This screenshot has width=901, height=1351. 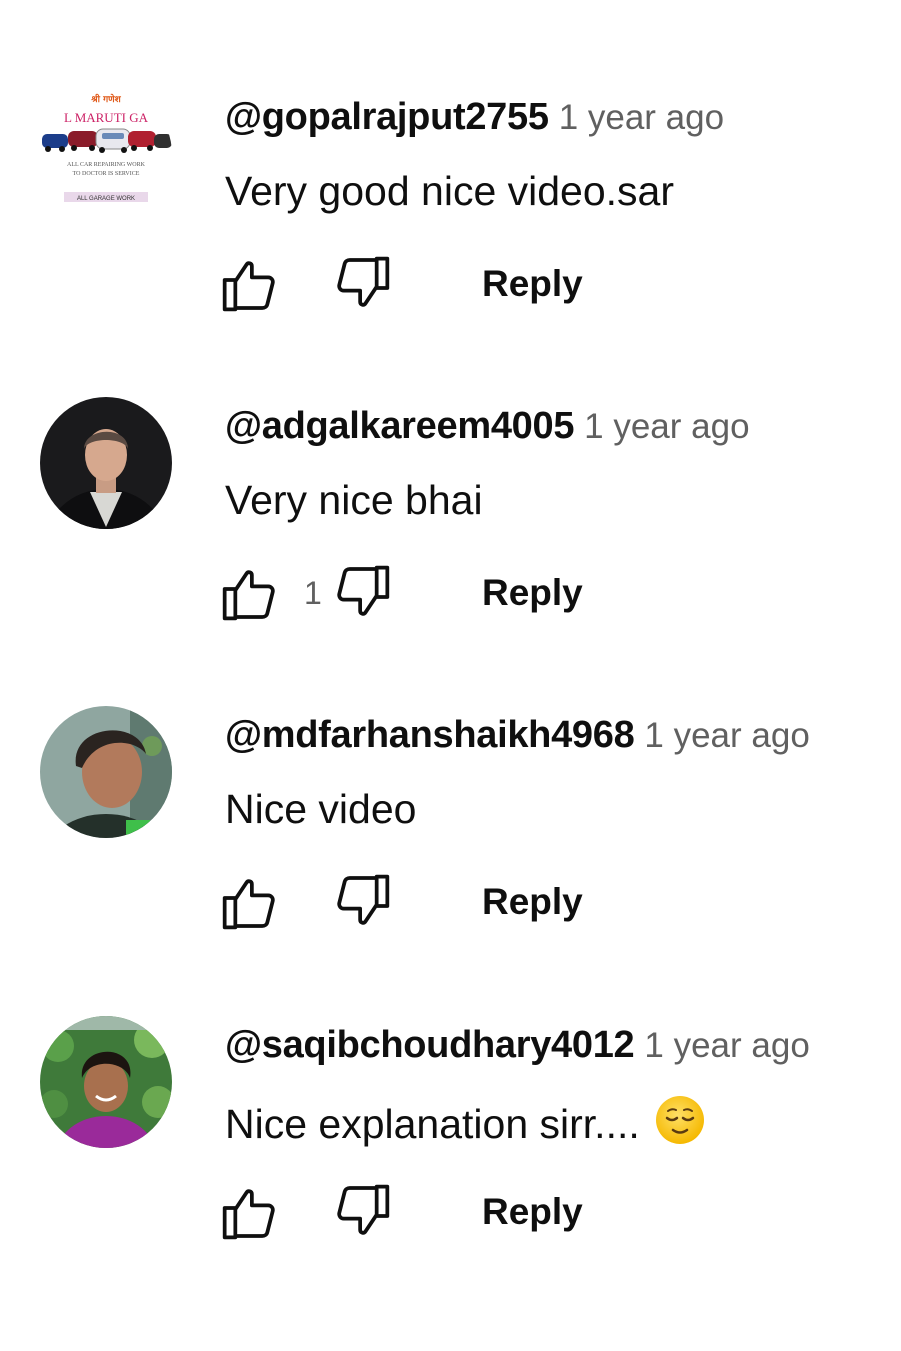 What do you see at coordinates (430, 1045) in the screenshot?
I see `author-name: @saqibchoudhary4012` at bounding box center [430, 1045].